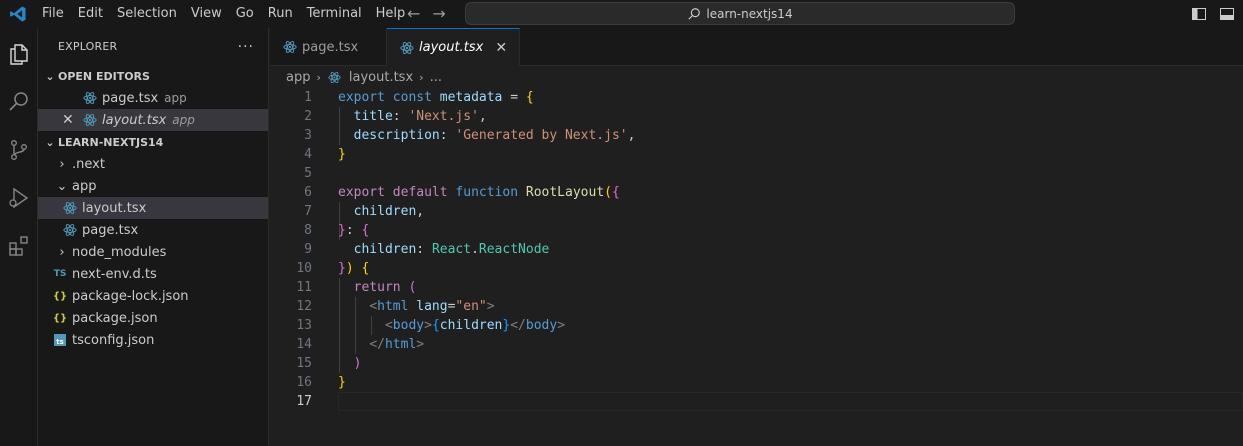 The width and height of the screenshot is (1243, 446). I want to click on open-editor-item-page: page.tsx app, so click(153, 98).